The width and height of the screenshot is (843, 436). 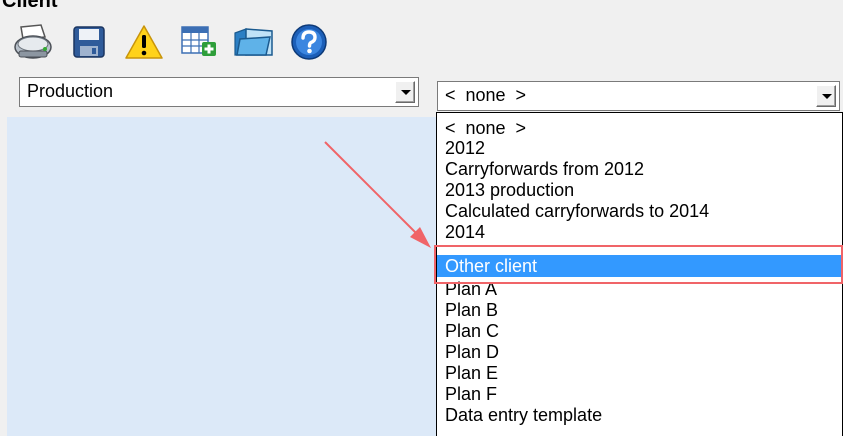 I want to click on window-title: Client, so click(x=30, y=6).